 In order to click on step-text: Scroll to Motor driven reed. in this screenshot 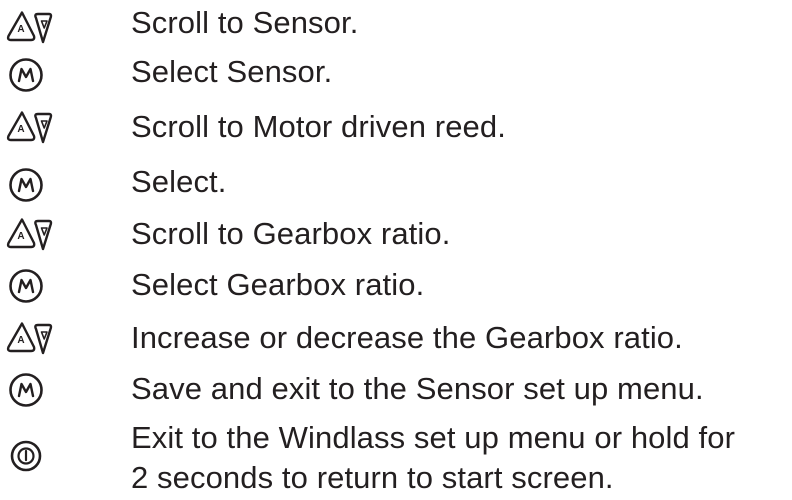, I will do `click(318, 127)`.